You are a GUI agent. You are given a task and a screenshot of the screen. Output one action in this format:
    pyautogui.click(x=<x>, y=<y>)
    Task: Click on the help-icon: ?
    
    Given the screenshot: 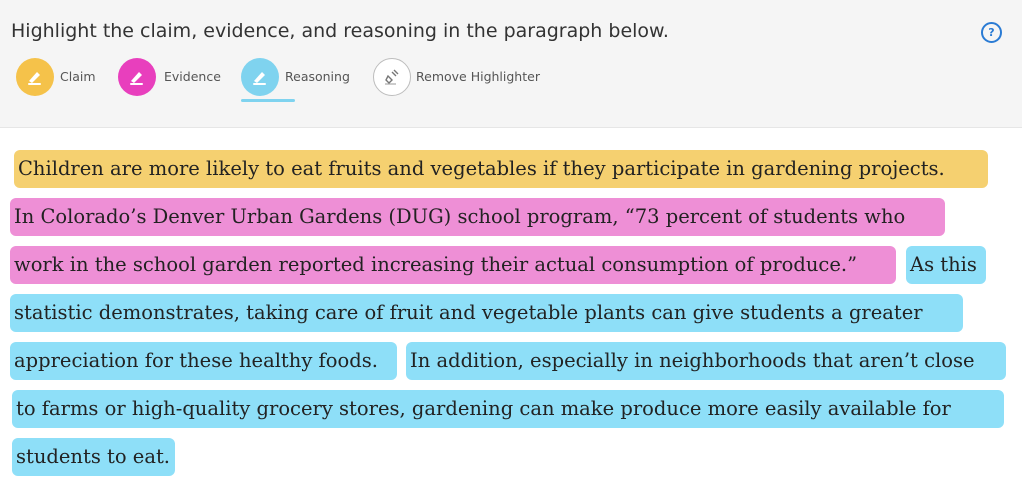 What is the action you would take?
    pyautogui.click(x=991, y=32)
    